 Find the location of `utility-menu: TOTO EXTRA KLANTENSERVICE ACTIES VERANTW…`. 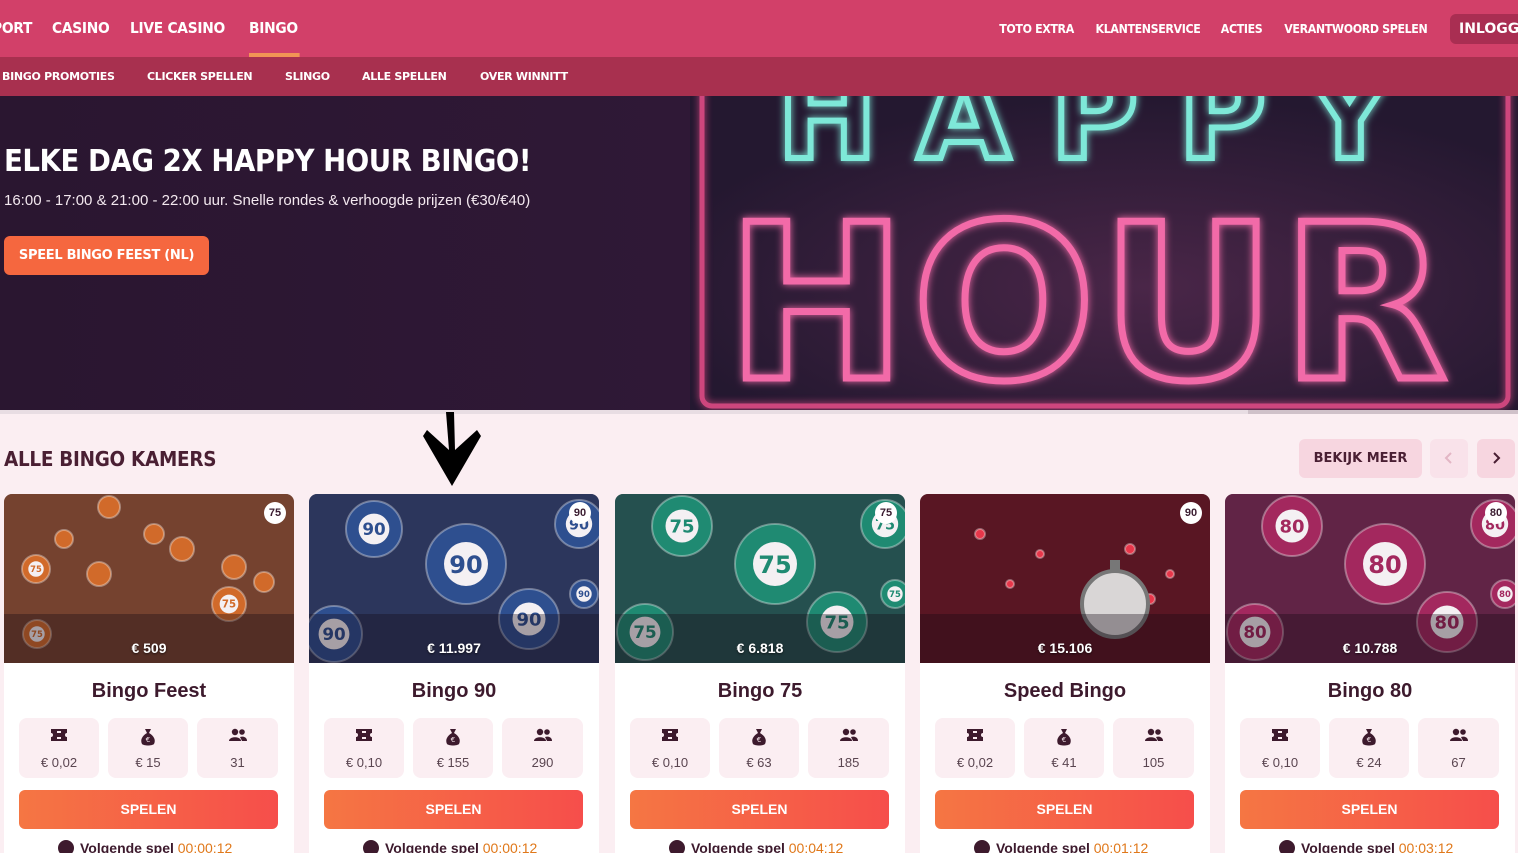

utility-menu: TOTO EXTRA KLANTENSERVICE ACTIES VERANTW… is located at coordinates (1250, 28).